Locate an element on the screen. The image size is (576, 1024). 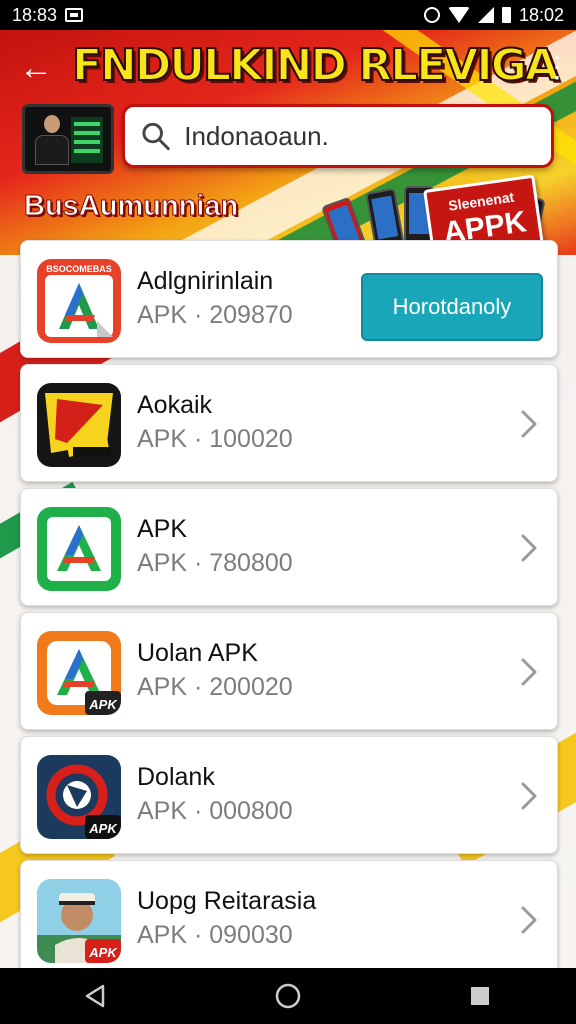
list-item: APK Uolan APK APK · 200020 is located at coordinates (289, 671).